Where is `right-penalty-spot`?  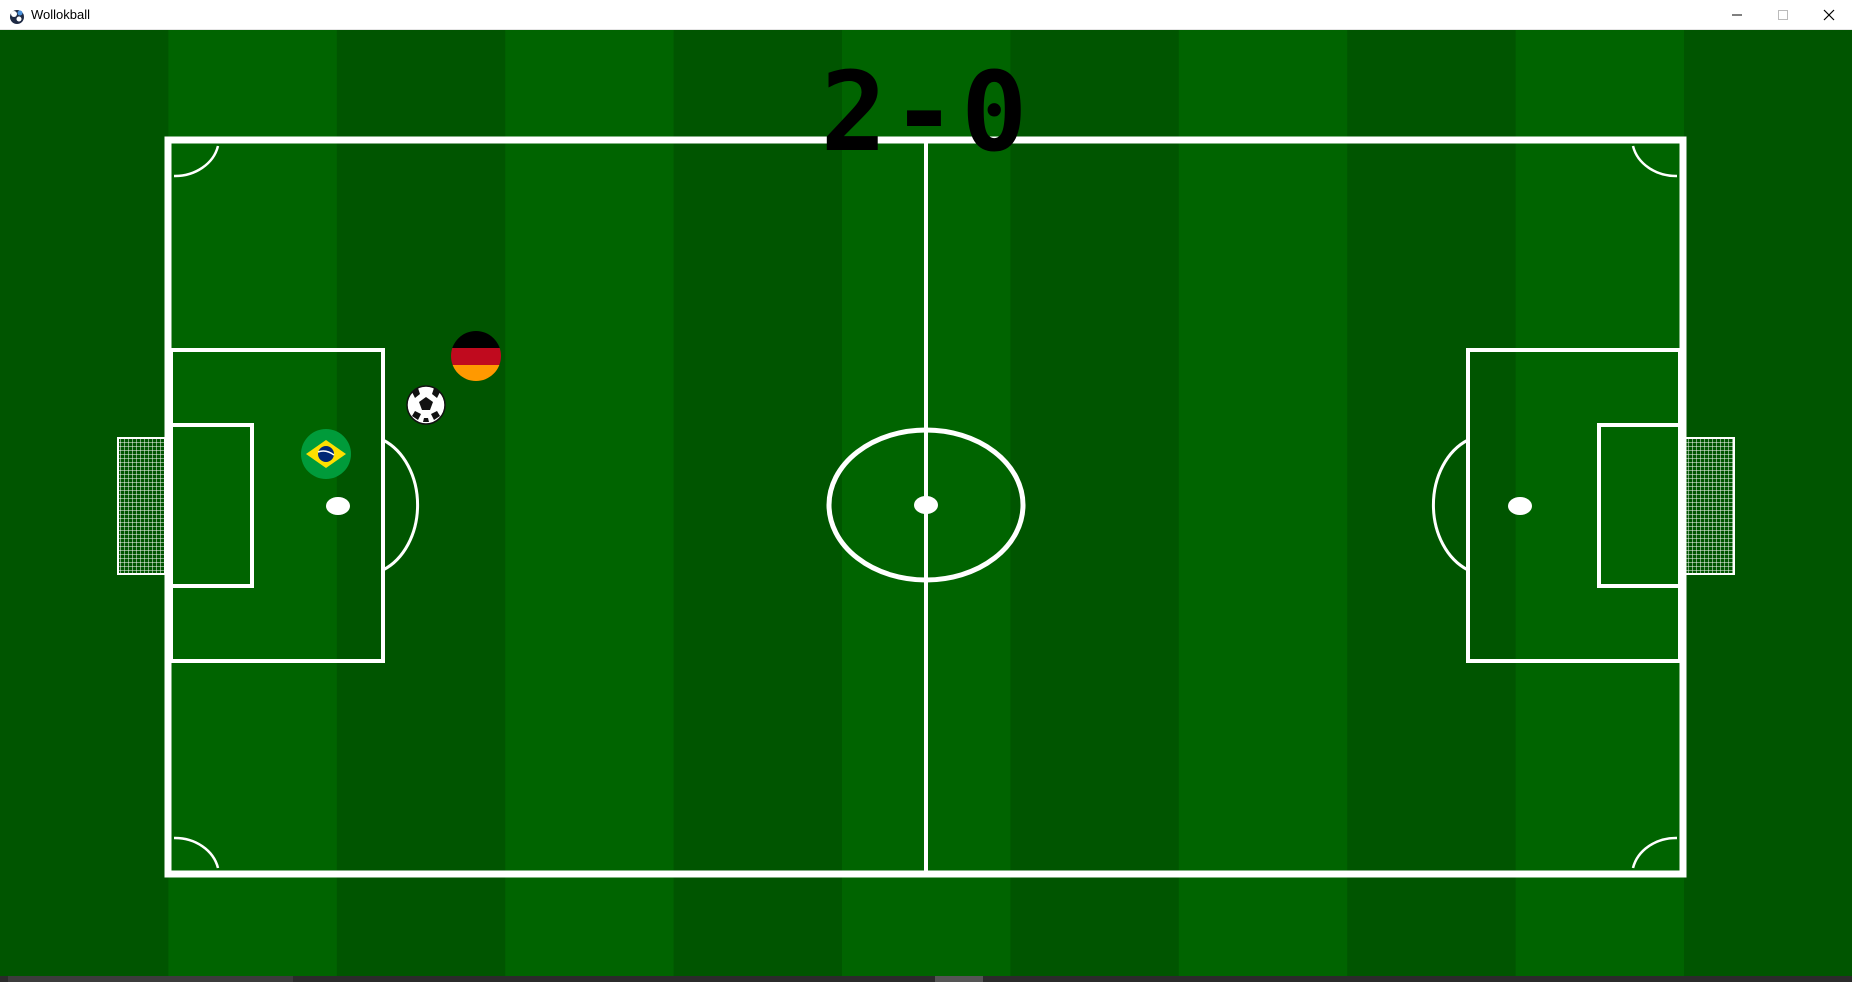 right-penalty-spot is located at coordinates (1520, 506).